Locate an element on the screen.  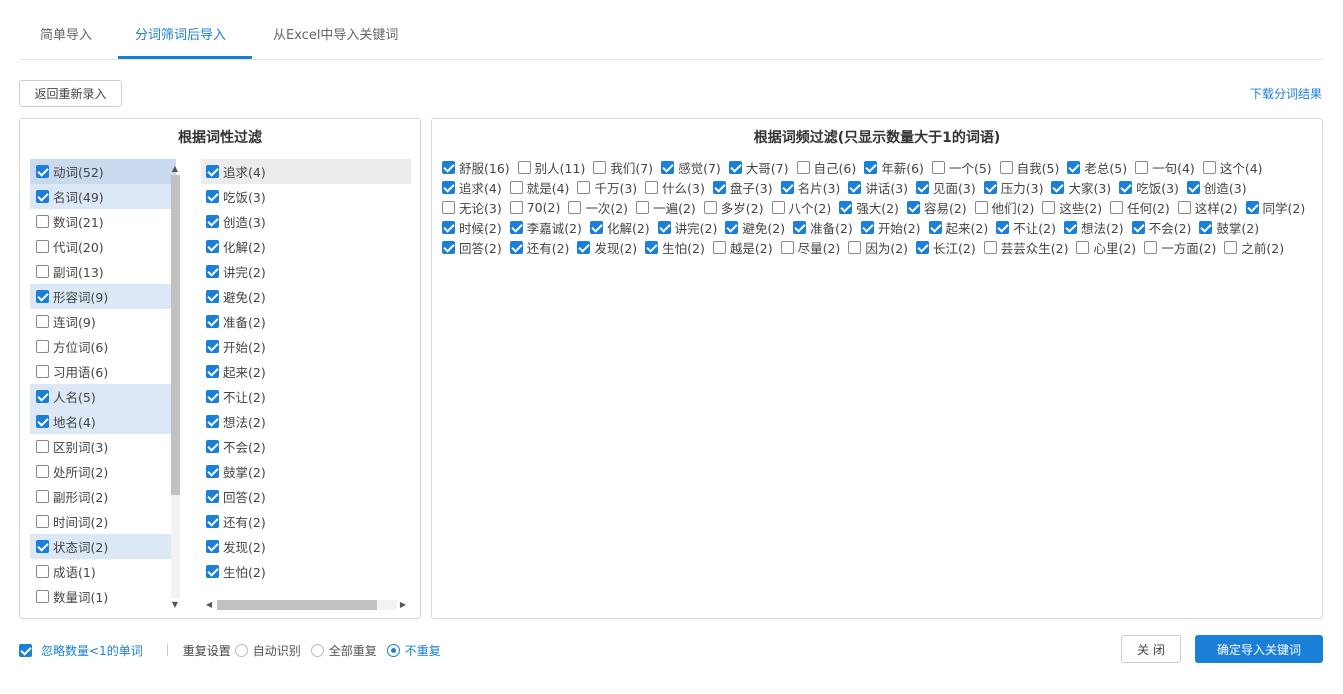
radio-auto-detect: 自动识别 is located at coordinates (267, 650).